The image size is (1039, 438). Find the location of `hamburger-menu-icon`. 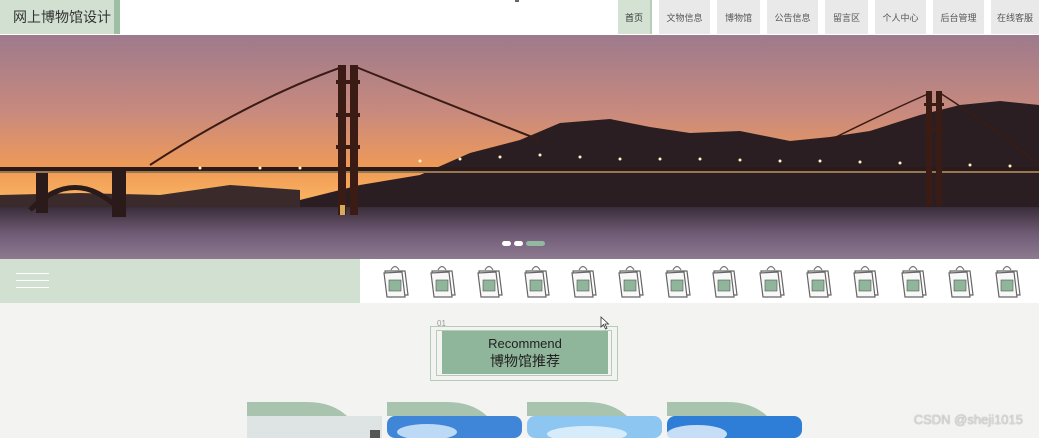

hamburger-menu-icon is located at coordinates (32, 281).